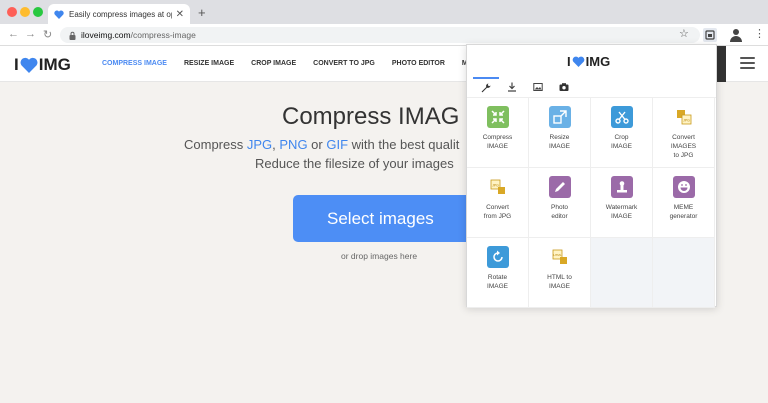 The width and height of the screenshot is (768, 403). What do you see at coordinates (202, 12) in the screenshot?
I see `new-tab-button: +` at bounding box center [202, 12].